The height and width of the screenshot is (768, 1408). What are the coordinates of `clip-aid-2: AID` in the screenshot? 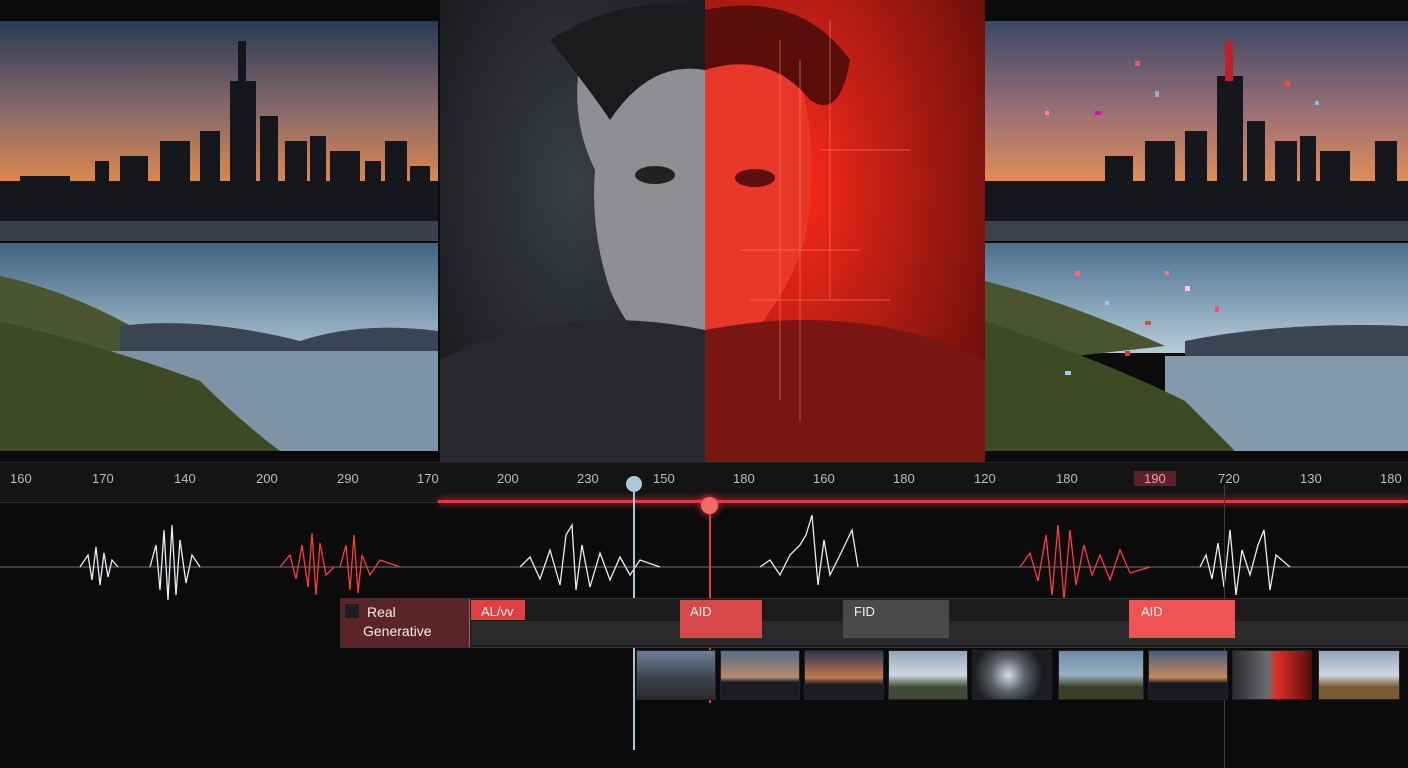 It's located at (1182, 619).